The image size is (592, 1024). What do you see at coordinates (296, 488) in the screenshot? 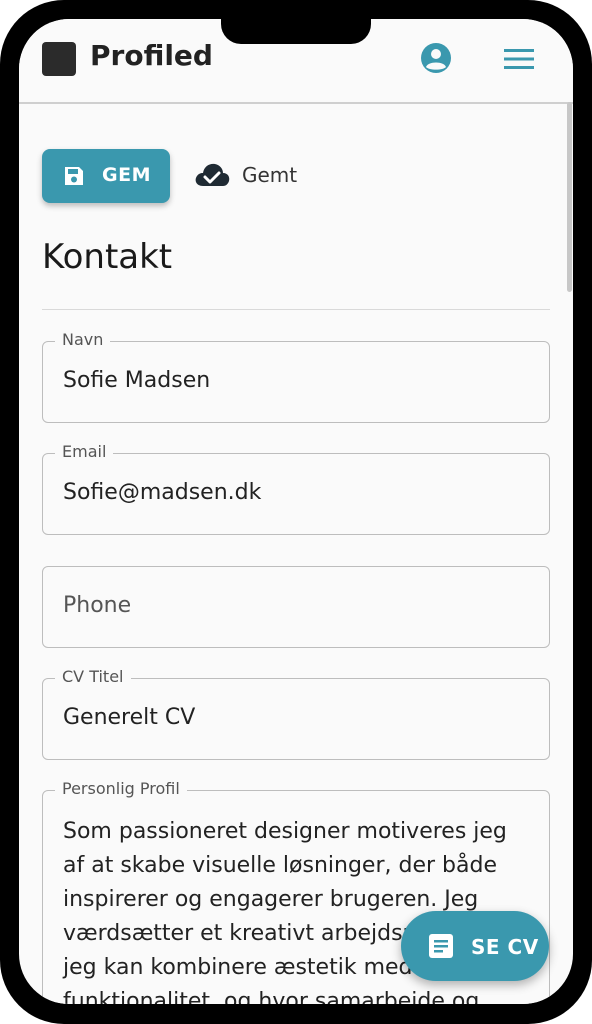
I see `email-field: Email Sofie@madsen.dk` at bounding box center [296, 488].